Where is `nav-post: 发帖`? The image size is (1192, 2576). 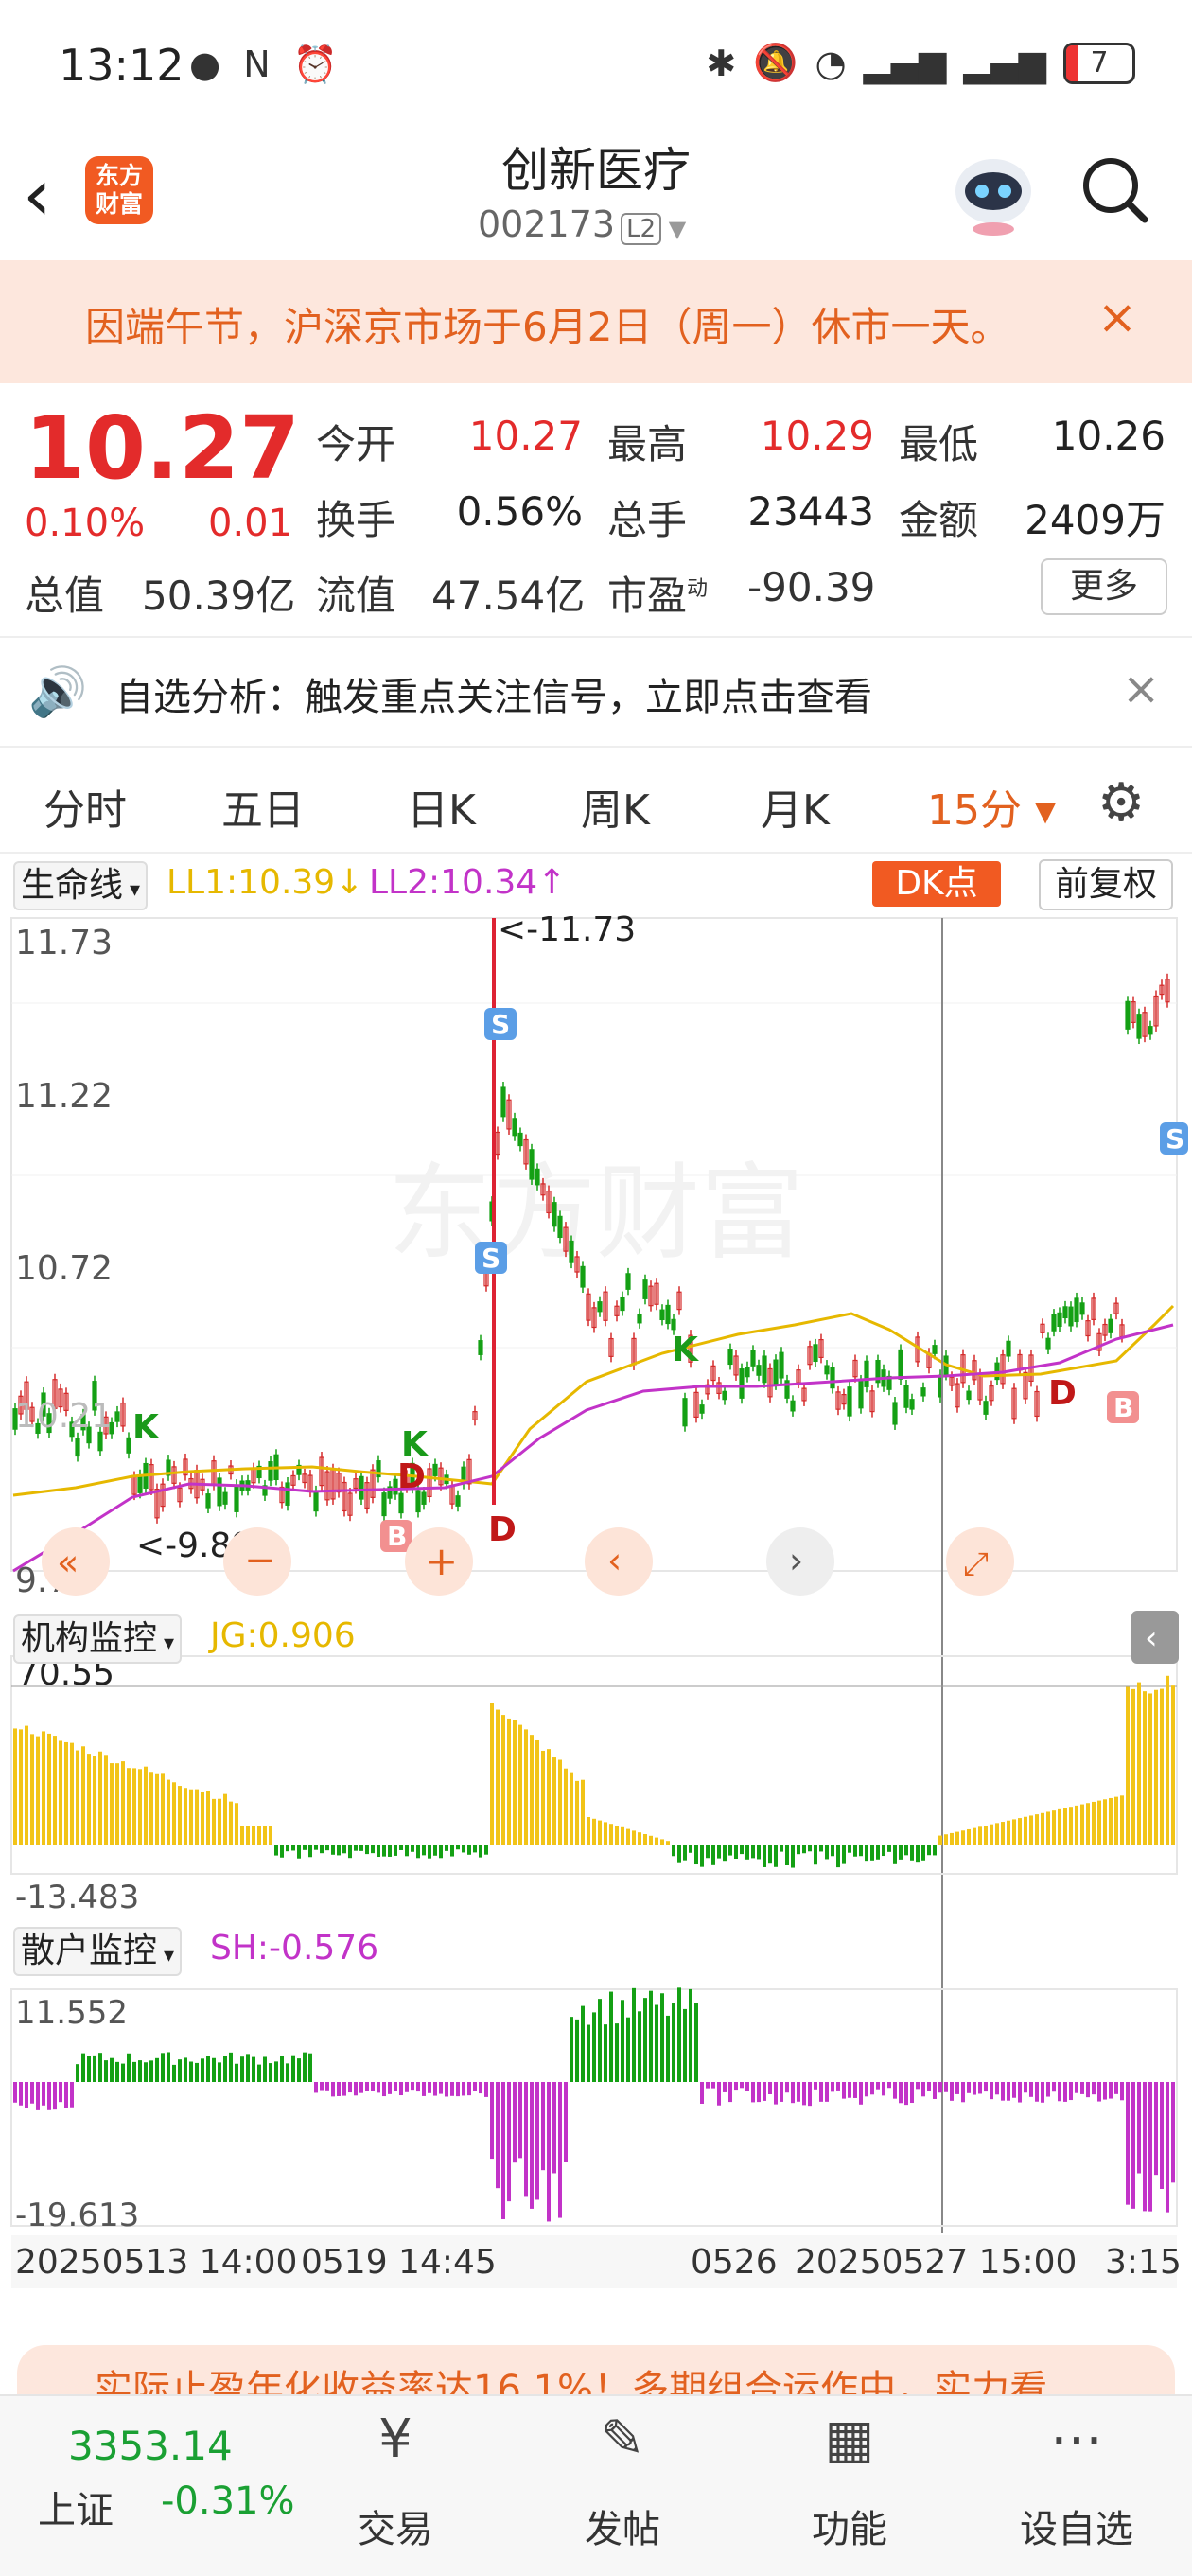
nav-post: 发帖 is located at coordinates (622, 2525).